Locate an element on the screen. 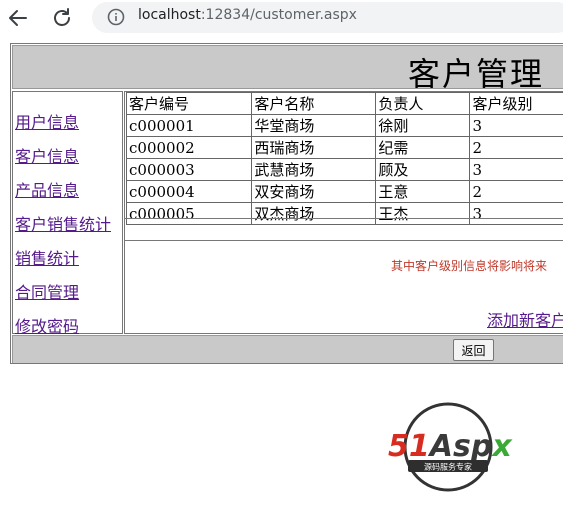  table-cell: 华堂商场 is located at coordinates (314, 125).